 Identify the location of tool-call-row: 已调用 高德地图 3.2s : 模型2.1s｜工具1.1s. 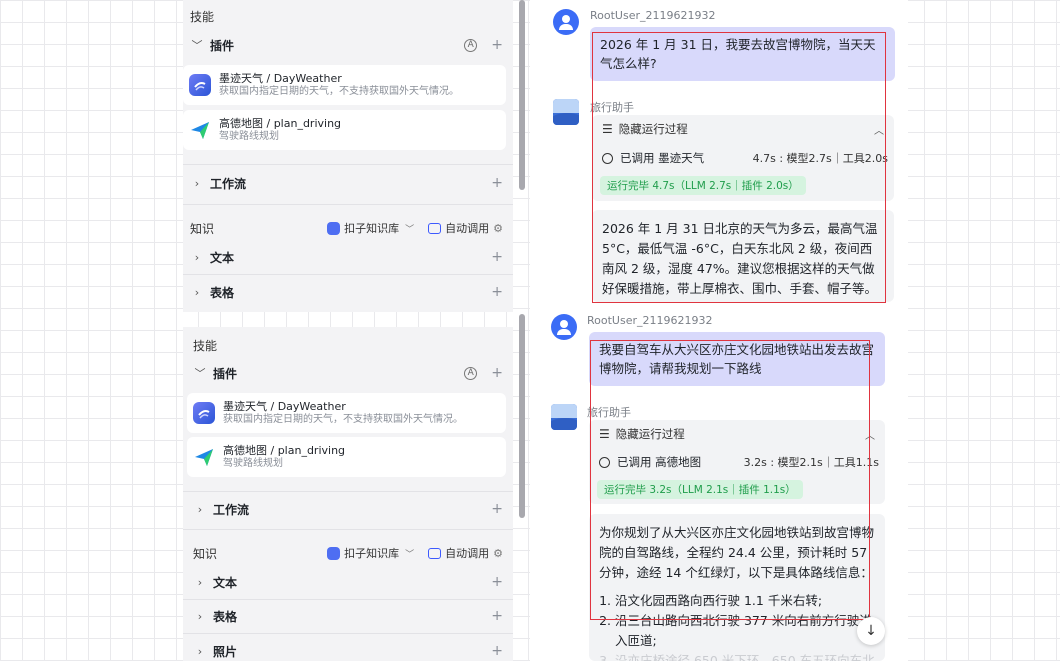
(739, 462).